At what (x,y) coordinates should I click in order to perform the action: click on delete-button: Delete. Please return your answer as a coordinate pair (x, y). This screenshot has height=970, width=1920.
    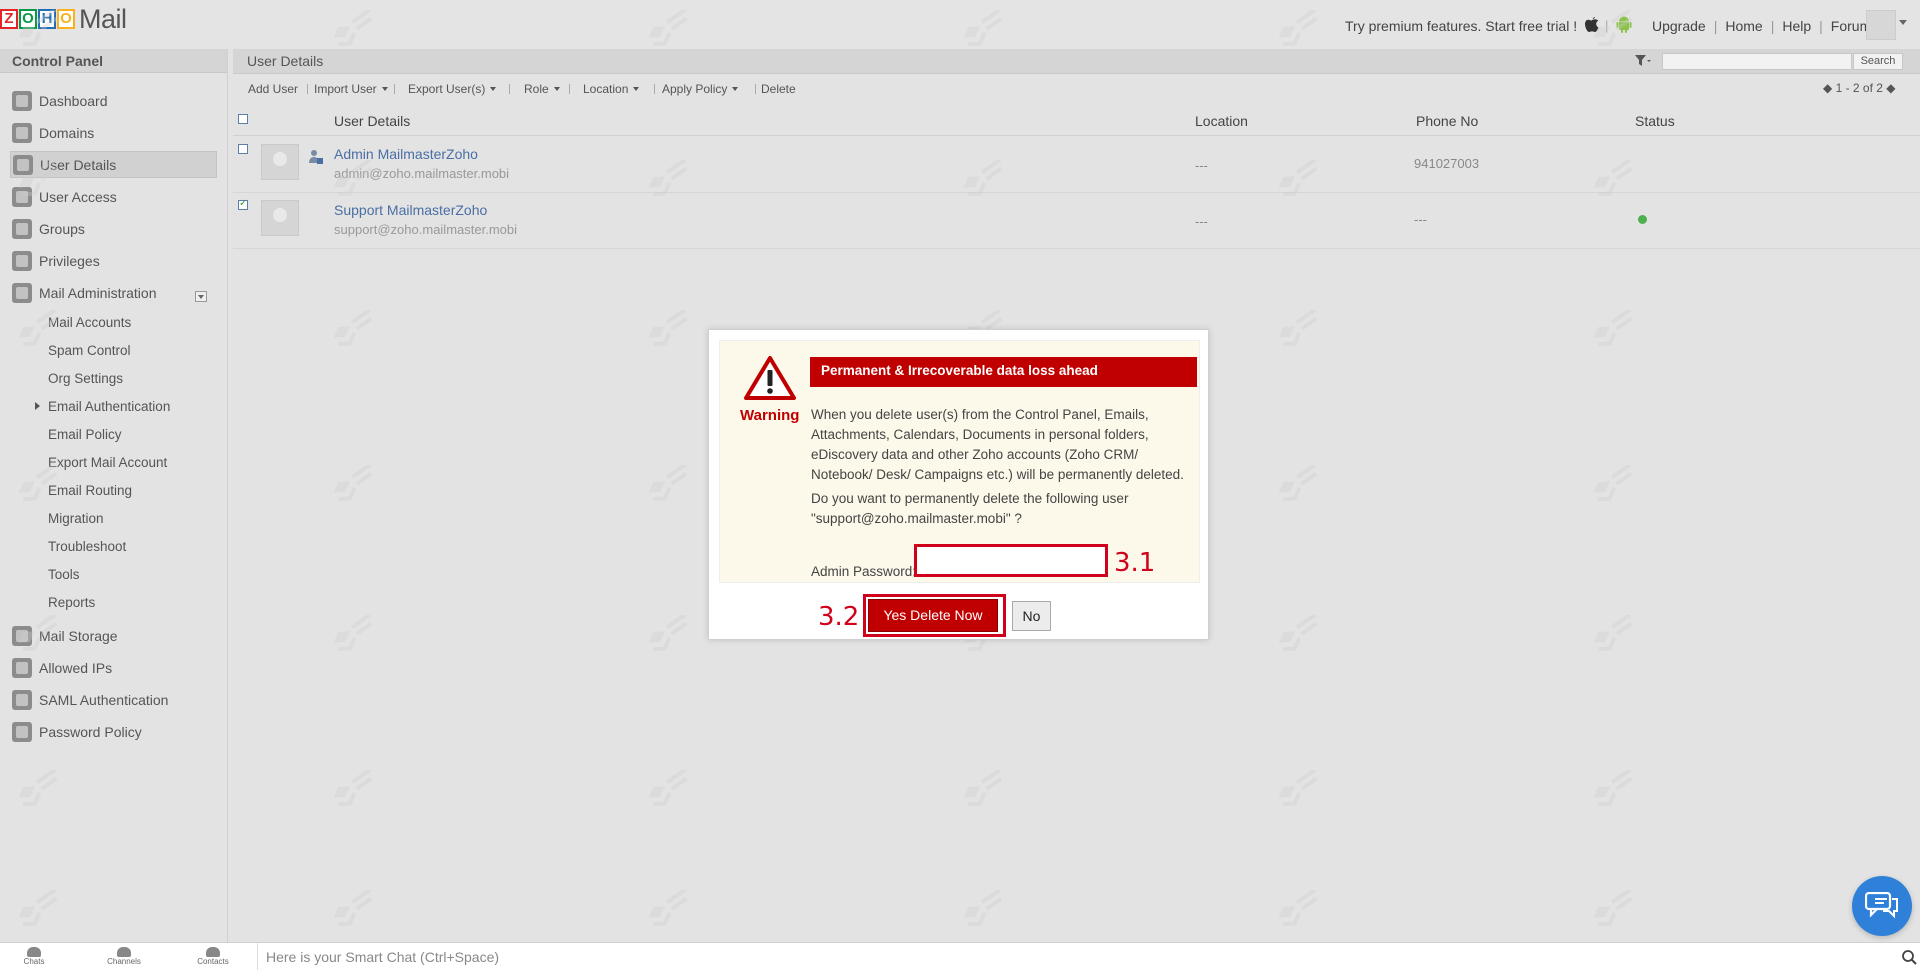
    Looking at the image, I should click on (778, 89).